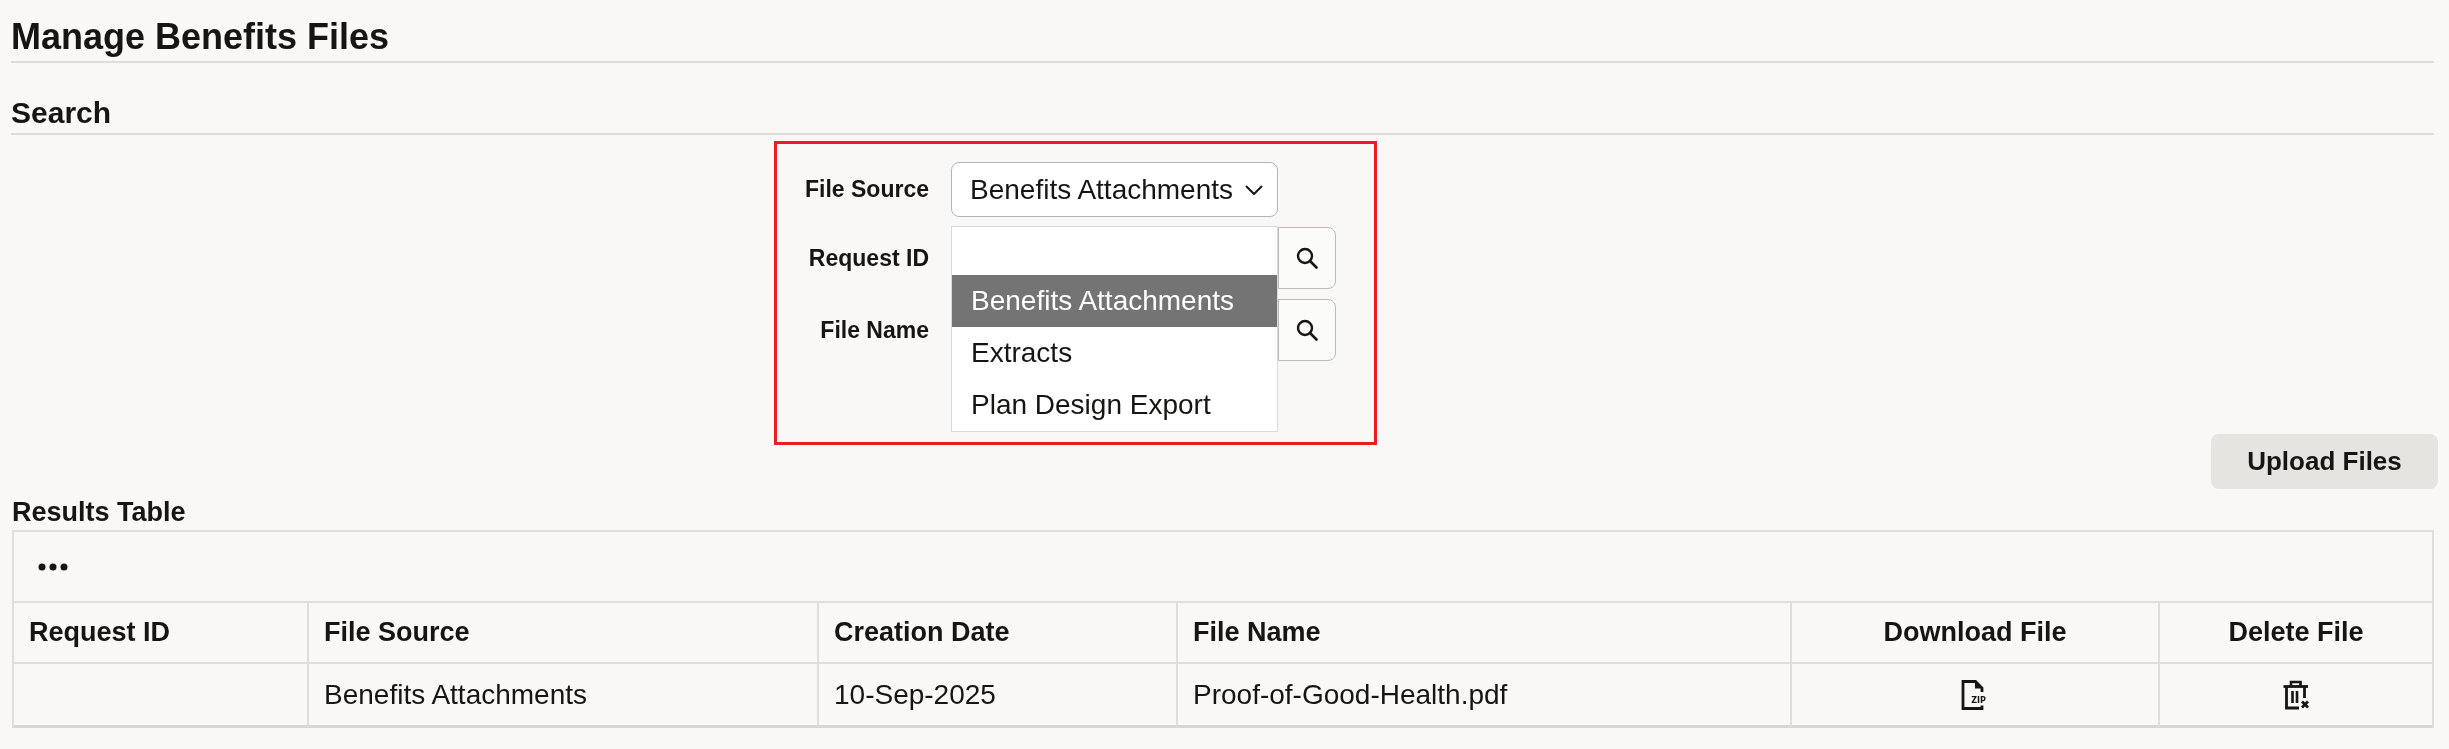 The image size is (2449, 749). I want to click on page-title: Manage Benefits Files, so click(200, 37).